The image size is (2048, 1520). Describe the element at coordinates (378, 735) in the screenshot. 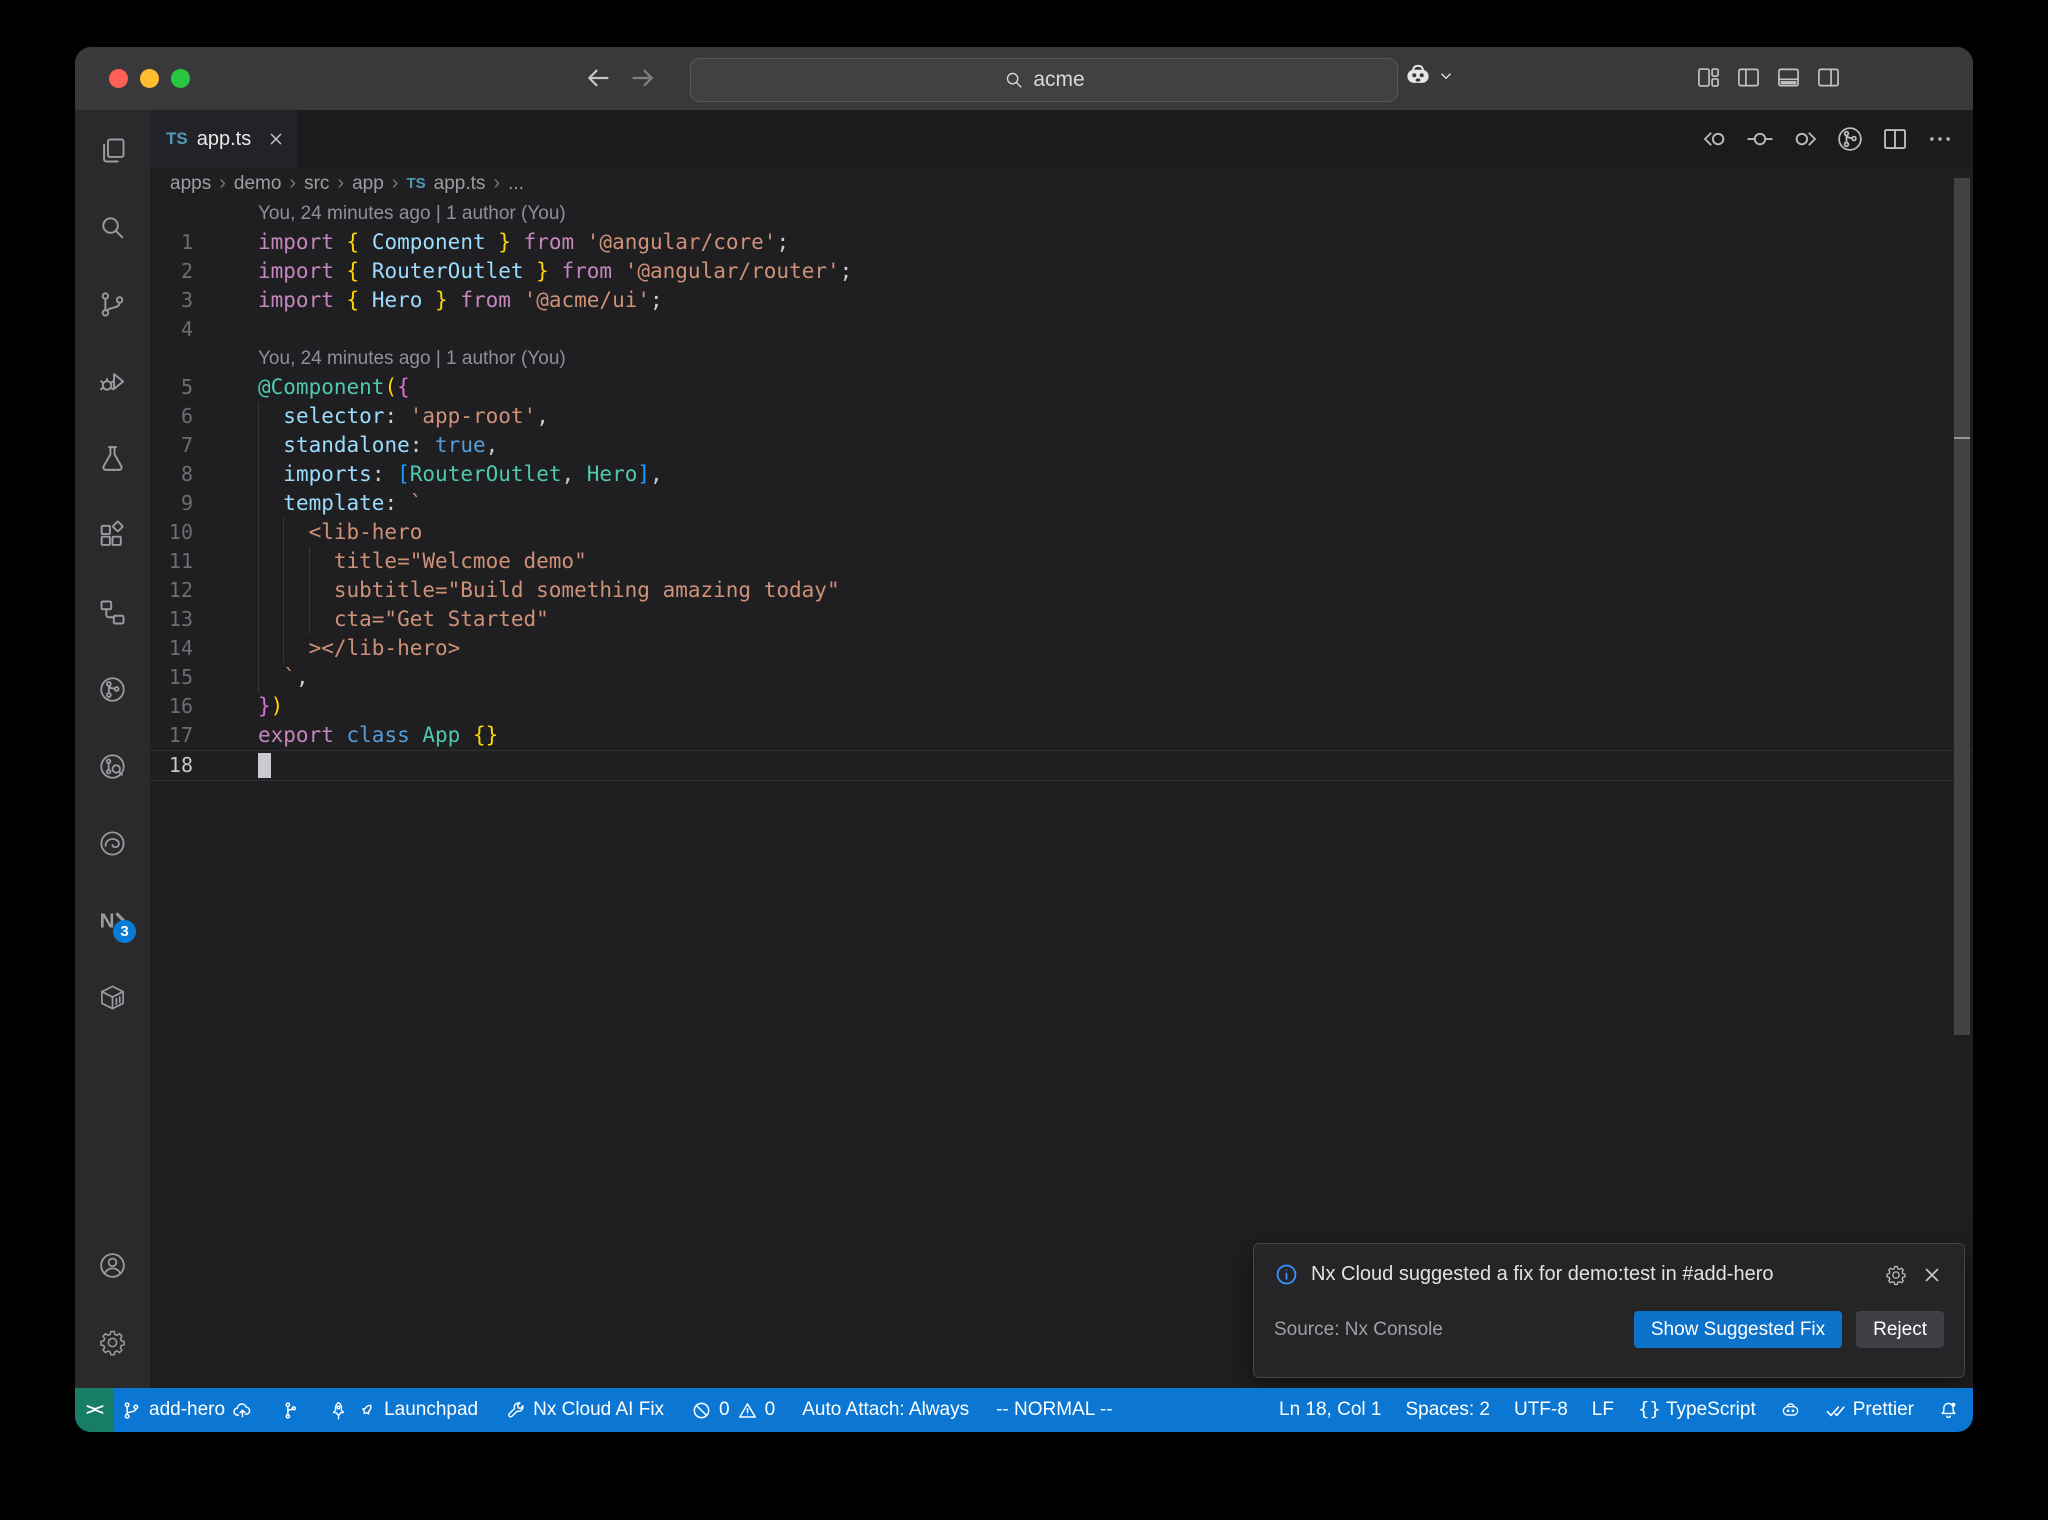

I see `code-text: export class App {}` at that location.